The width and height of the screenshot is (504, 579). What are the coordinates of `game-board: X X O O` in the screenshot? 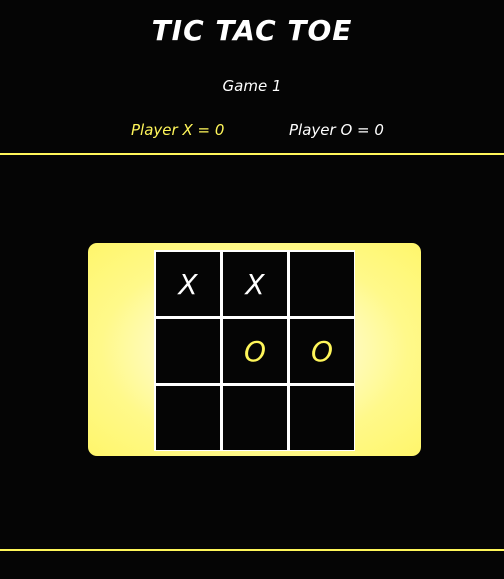 It's located at (254, 350).